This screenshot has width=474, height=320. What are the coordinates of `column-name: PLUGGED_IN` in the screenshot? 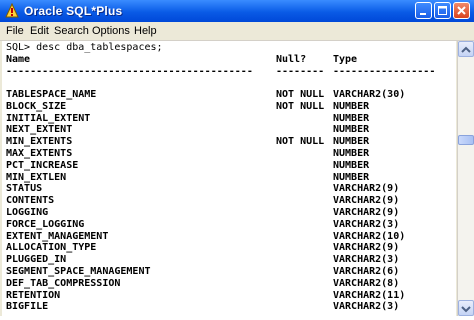 It's located at (36, 260).